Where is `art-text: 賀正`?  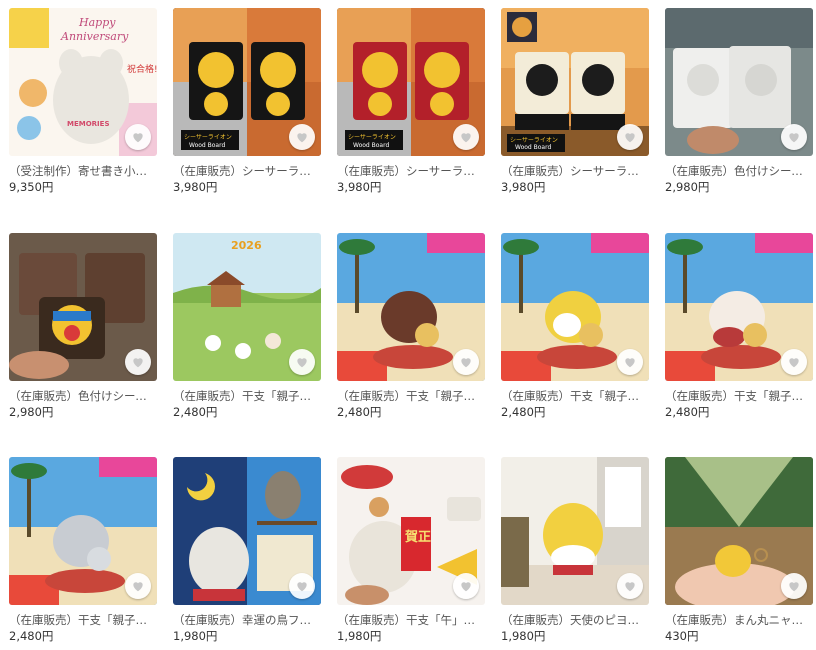 art-text: 賀正 is located at coordinates (417, 537).